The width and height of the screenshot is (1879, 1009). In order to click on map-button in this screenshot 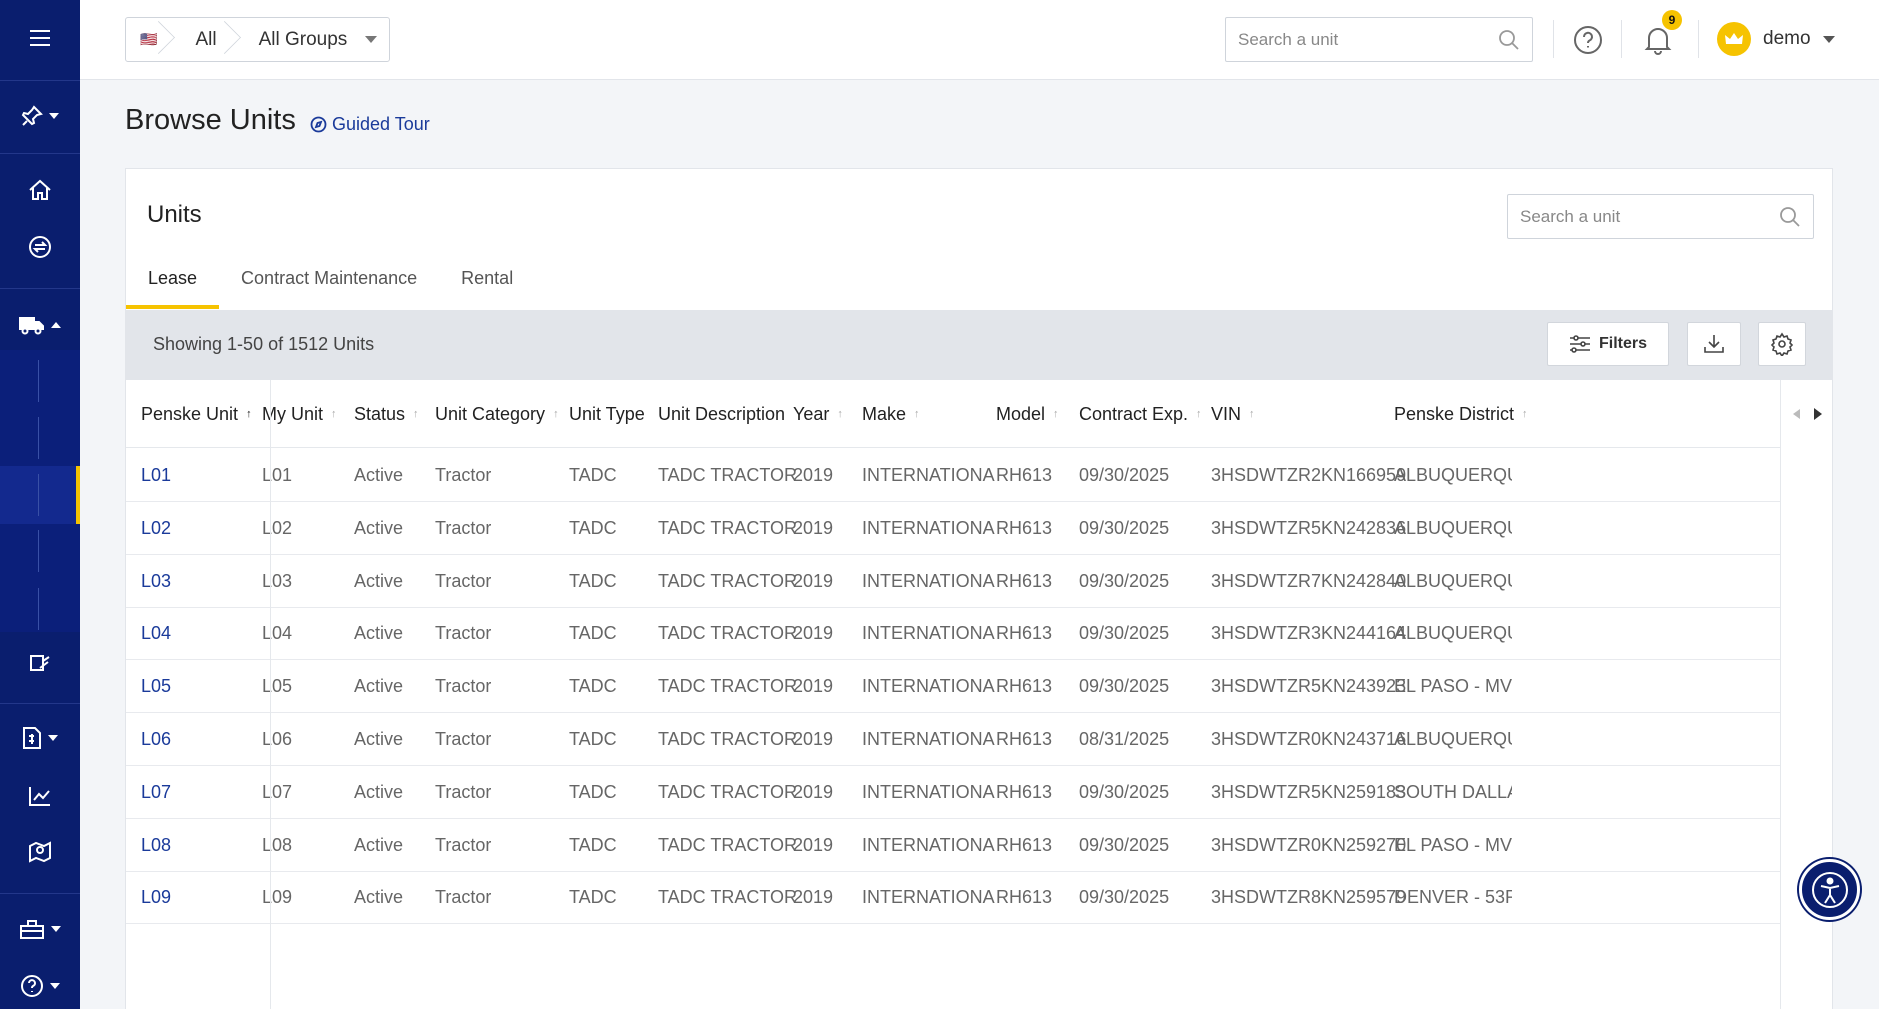, I will do `click(40, 852)`.